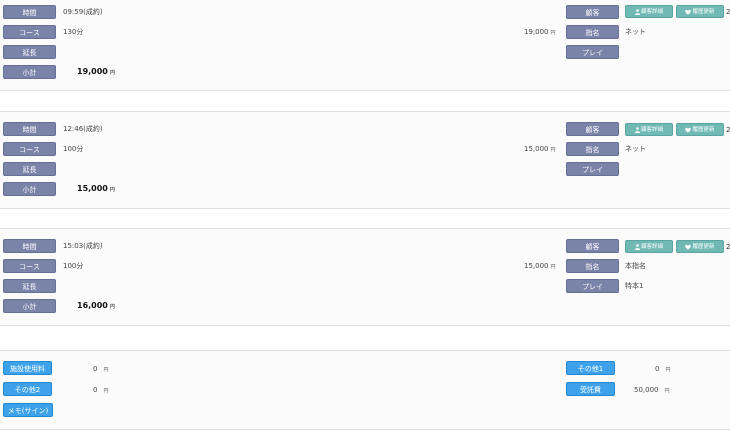 Image resolution: width=730 pixels, height=433 pixels. I want to click on other2-amount: 0, so click(95, 390).